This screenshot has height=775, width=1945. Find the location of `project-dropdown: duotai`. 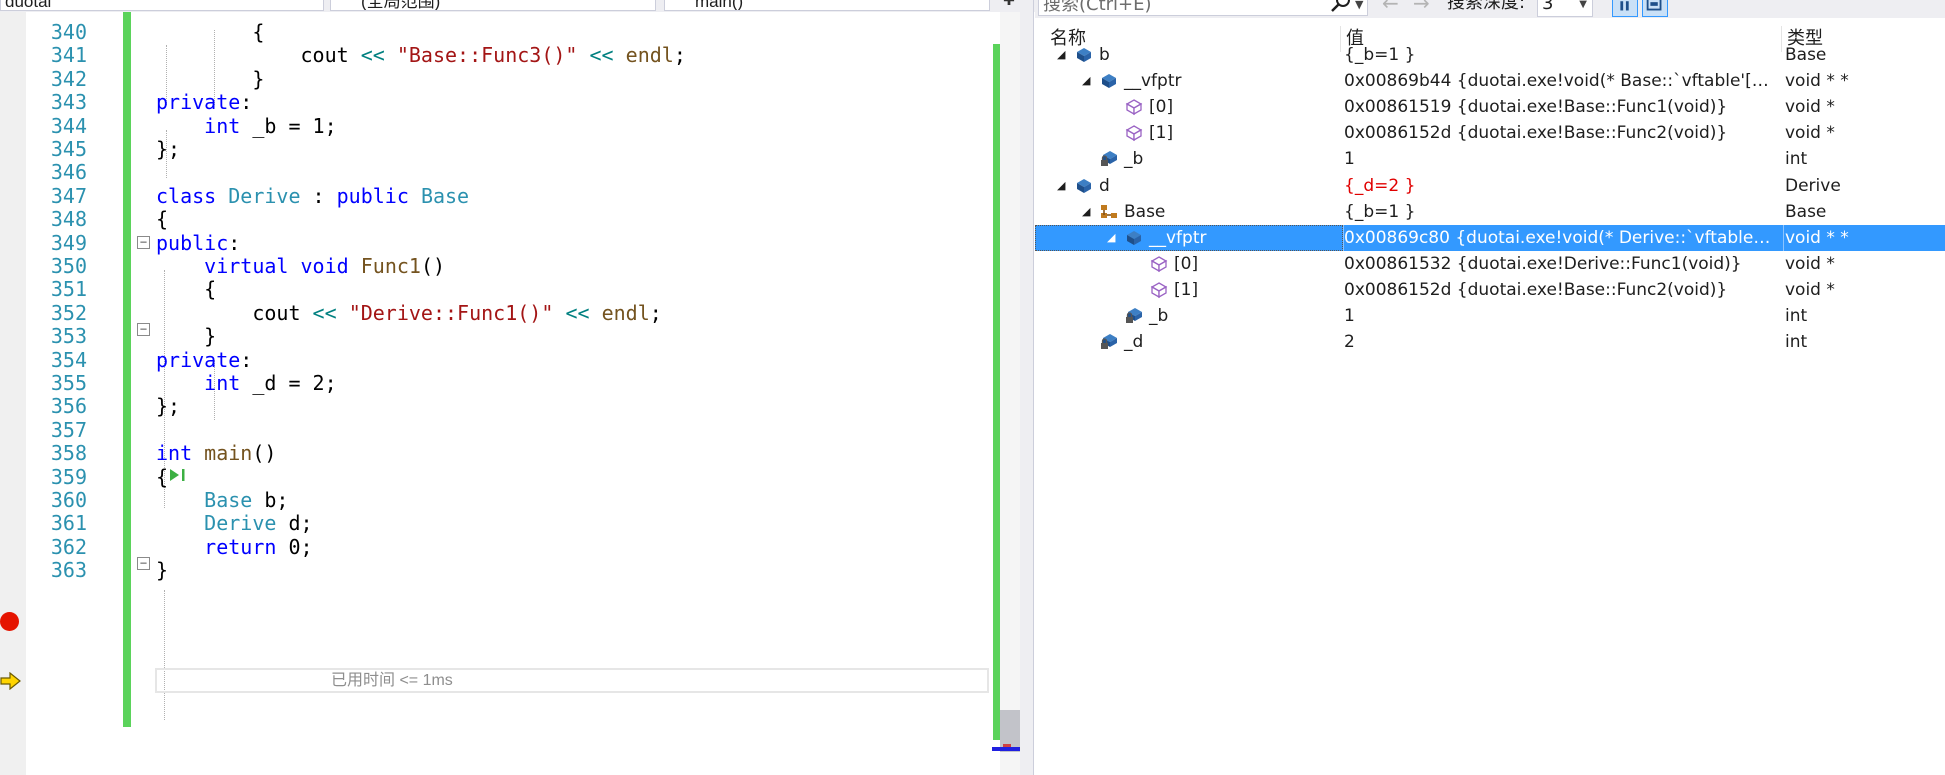

project-dropdown: duotai is located at coordinates (162, 5).